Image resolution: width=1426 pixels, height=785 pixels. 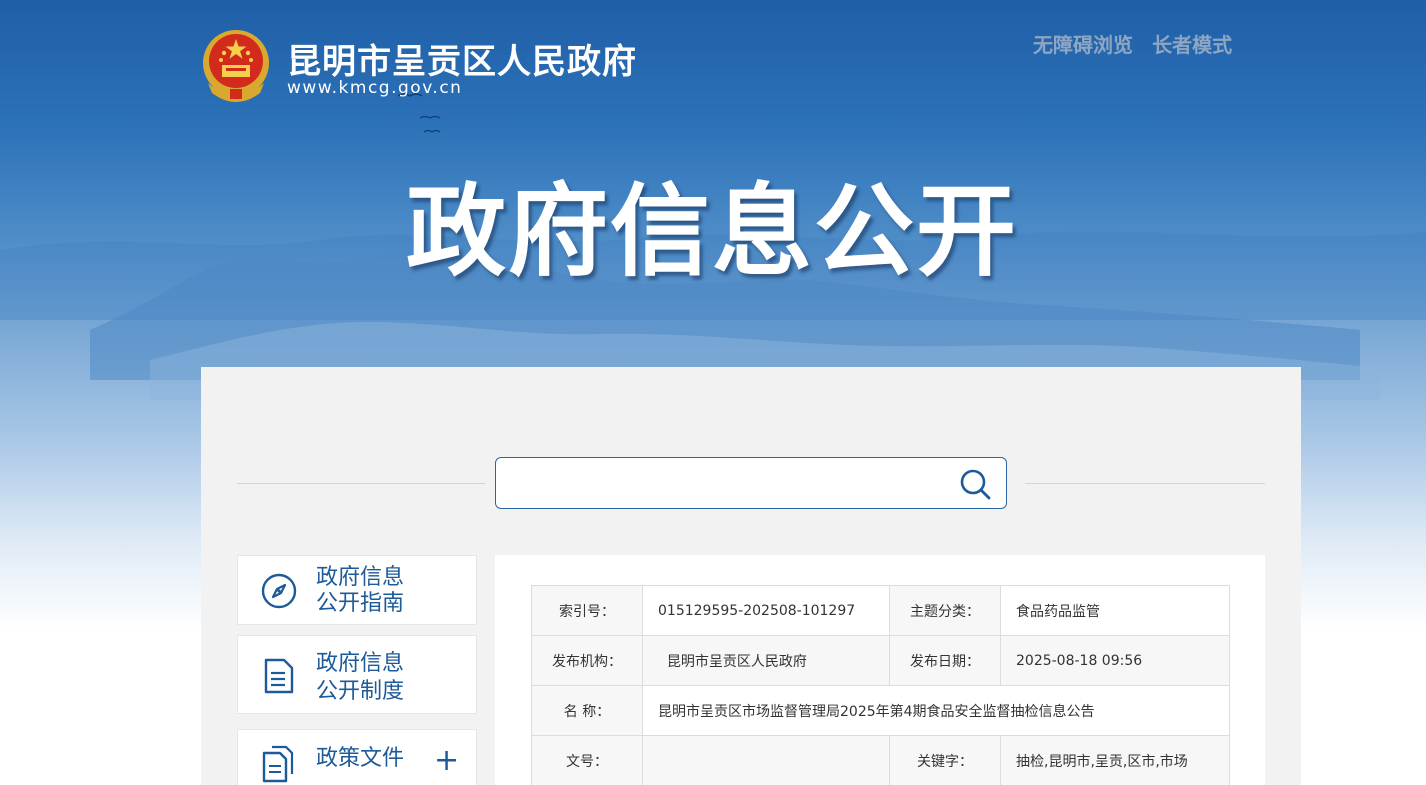 I want to click on search-divider-left, so click(x=361, y=483).